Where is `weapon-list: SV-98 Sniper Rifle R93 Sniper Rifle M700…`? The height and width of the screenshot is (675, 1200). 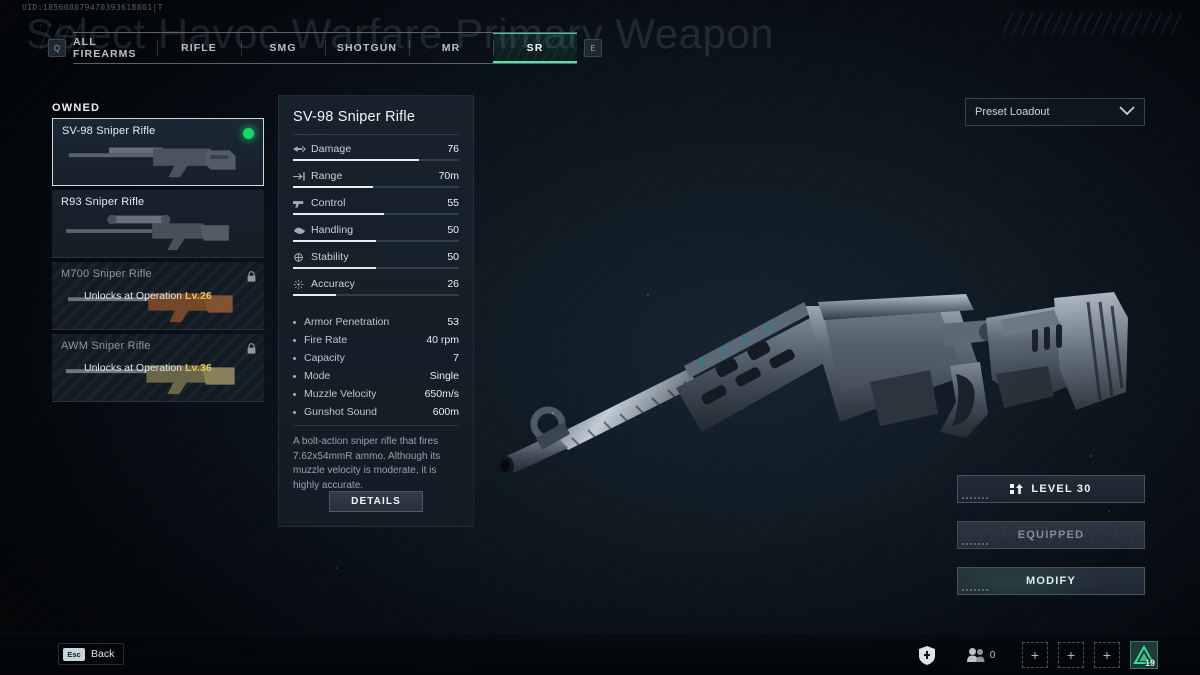 weapon-list: SV-98 Sniper Rifle R93 Sniper Rifle M700… is located at coordinates (158, 262).